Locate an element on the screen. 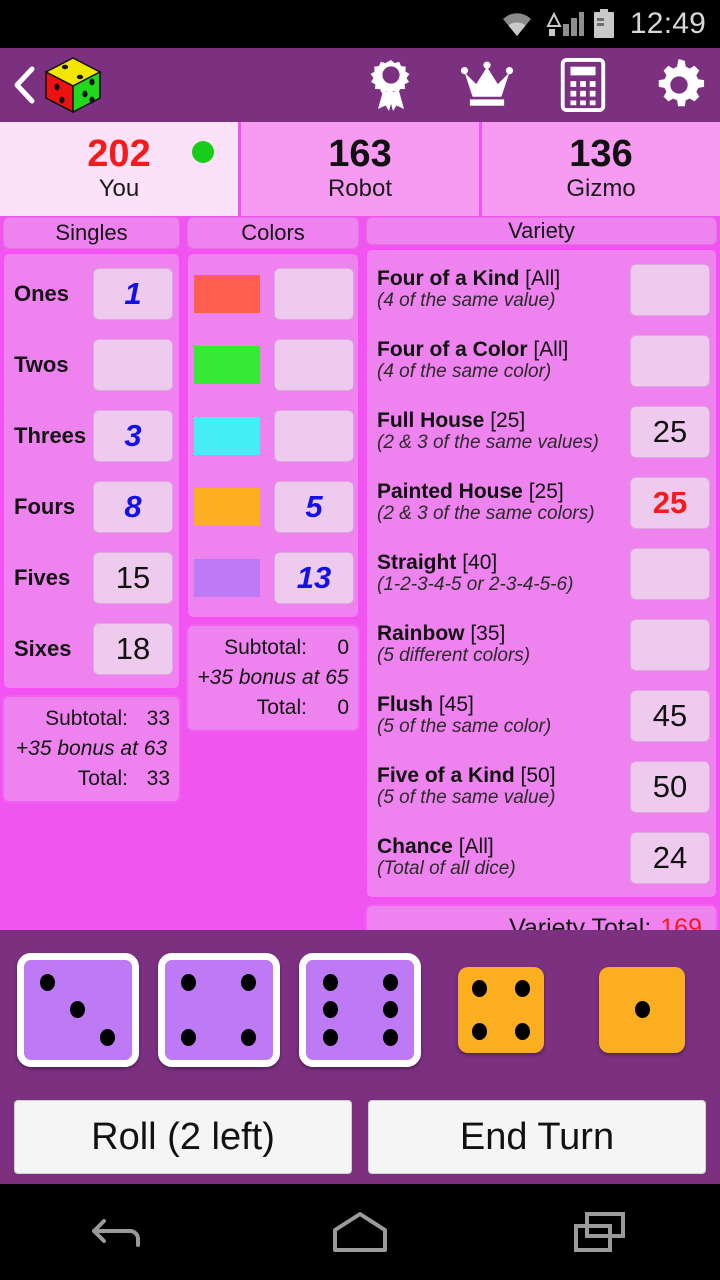 Image resolution: width=720 pixels, height=1280 pixels. variety-row-title: Painted House [25] is located at coordinates (503, 492).